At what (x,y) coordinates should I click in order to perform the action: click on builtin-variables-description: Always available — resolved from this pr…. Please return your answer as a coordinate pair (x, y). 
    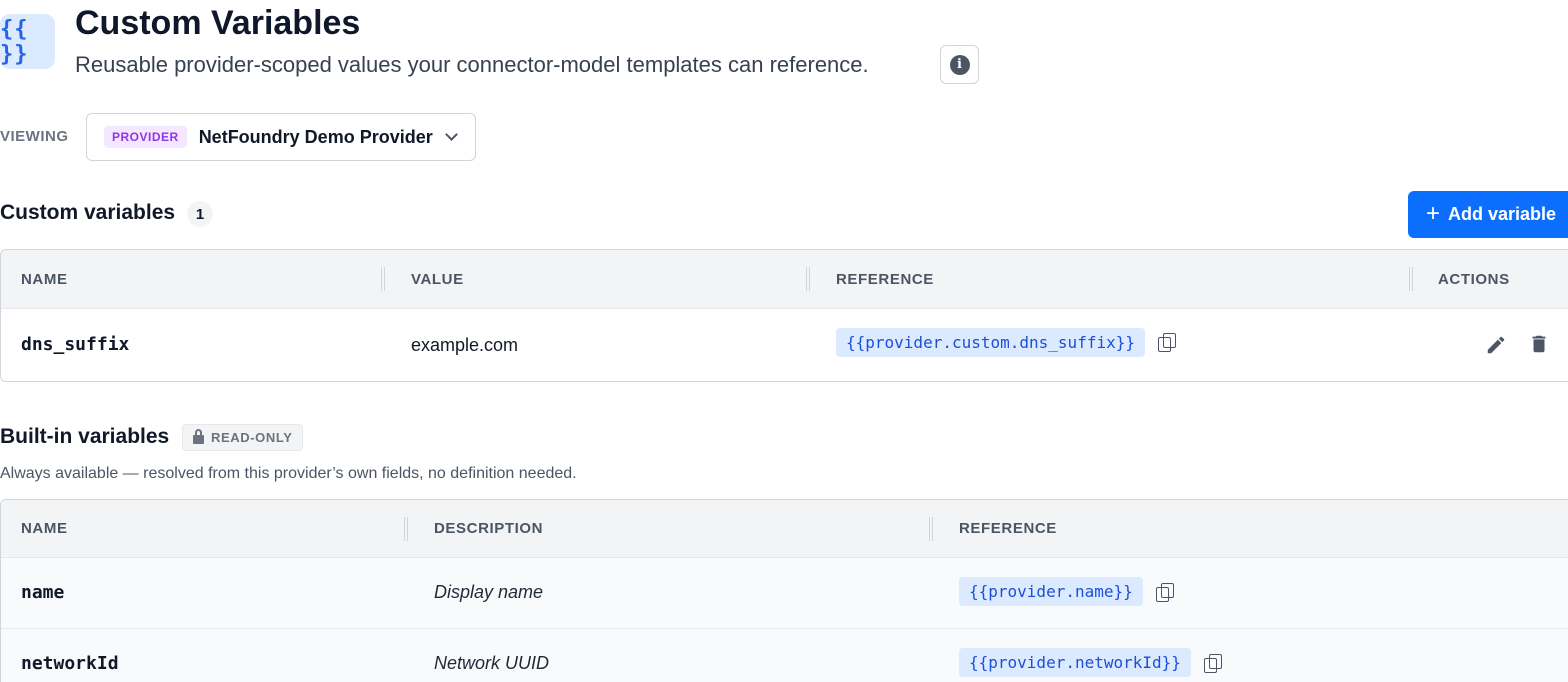
    Looking at the image, I should click on (288, 473).